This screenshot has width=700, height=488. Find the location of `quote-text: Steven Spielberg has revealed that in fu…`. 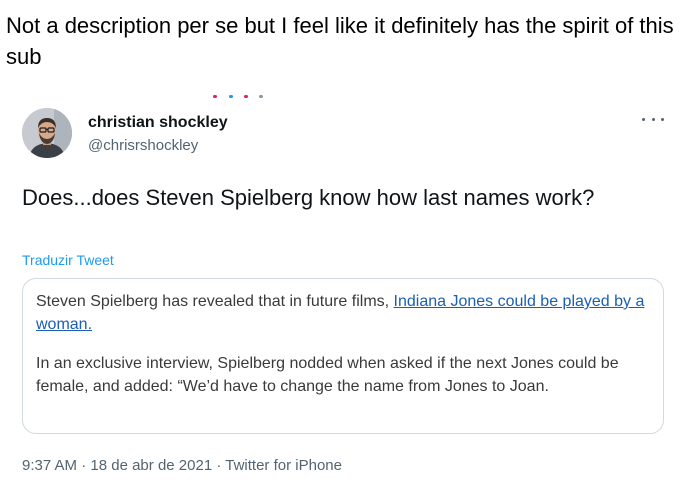

quote-text: Steven Spielberg has revealed that in fu… is located at coordinates (215, 301).